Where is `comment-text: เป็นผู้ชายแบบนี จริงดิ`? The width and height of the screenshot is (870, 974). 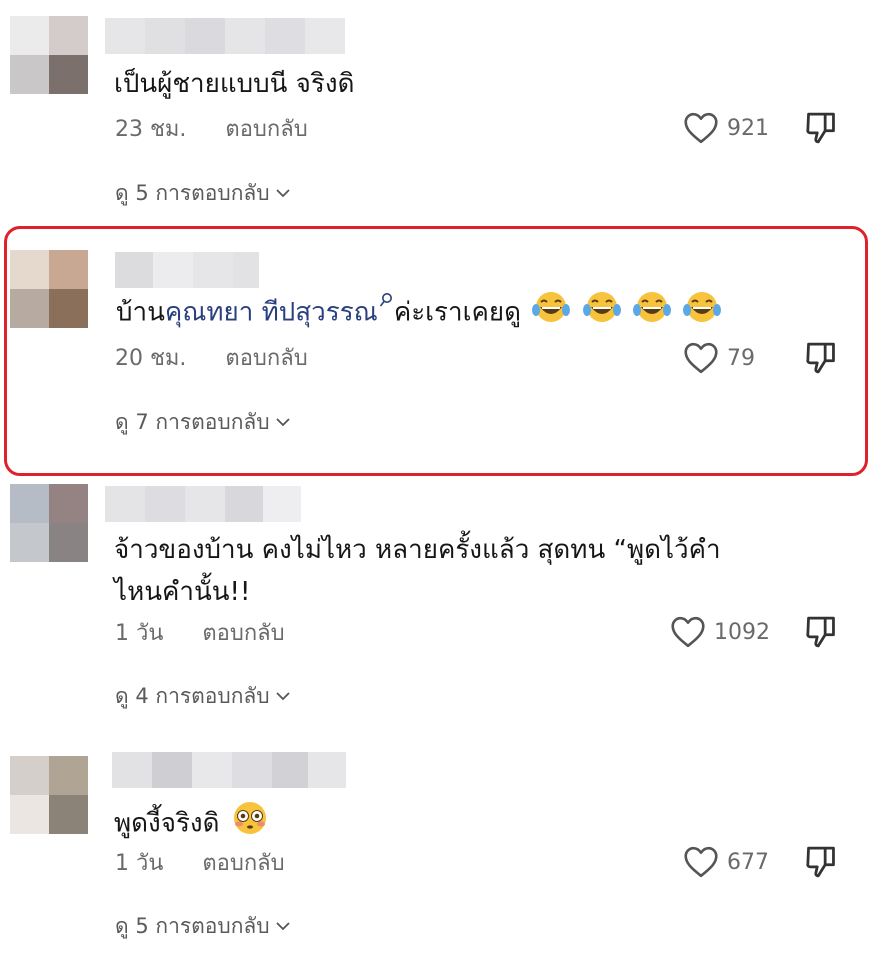
comment-text: เป็นผู้ชายแบบนี จริงดิ is located at coordinates (234, 84).